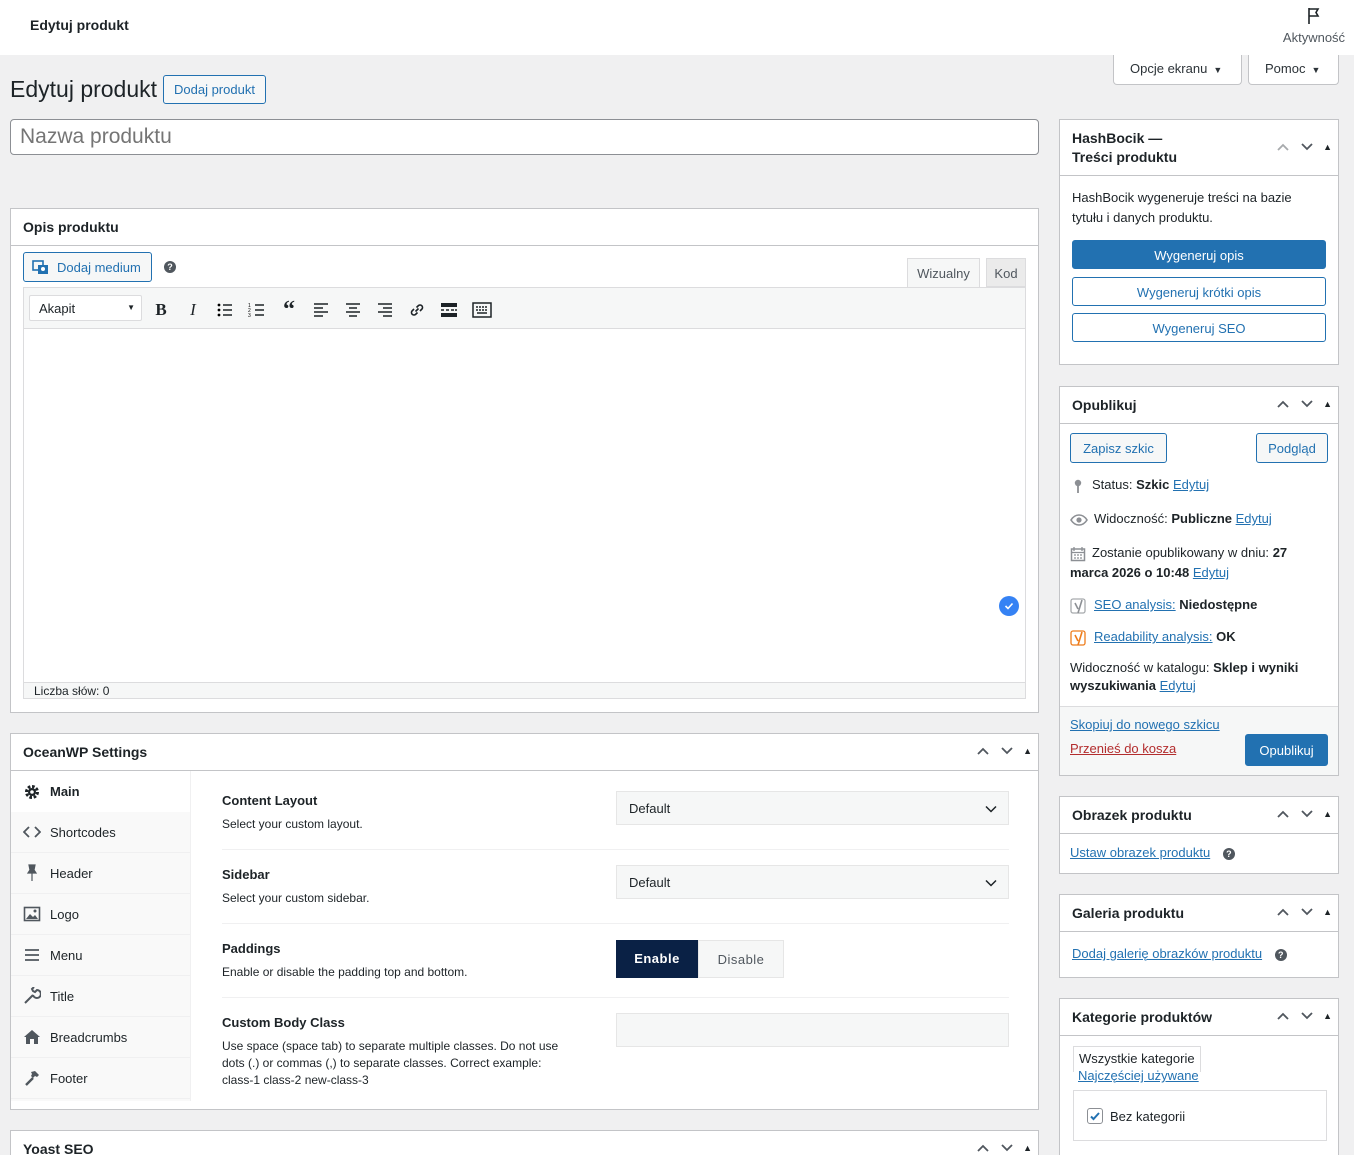  Describe the element at coordinates (1009, 606) in the screenshot. I see `grammar-check-icon` at that location.